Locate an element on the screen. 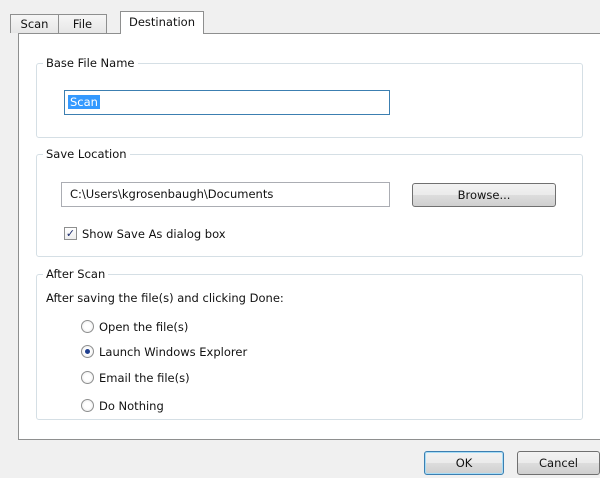  save-location-path-input: C:\Users\kgrosenbaugh\Documents is located at coordinates (225, 194).